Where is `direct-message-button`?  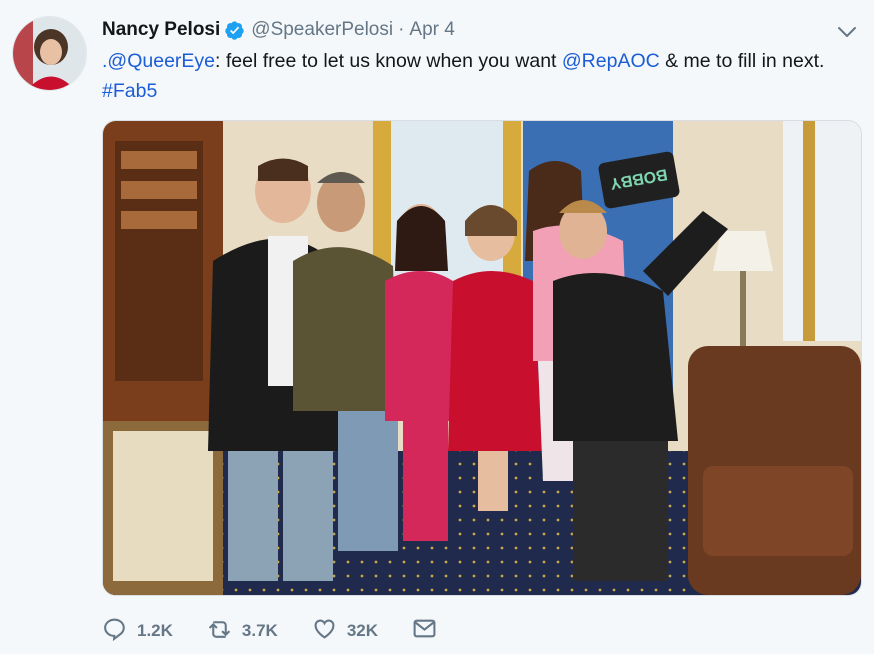
direct-message-button is located at coordinates (424, 631).